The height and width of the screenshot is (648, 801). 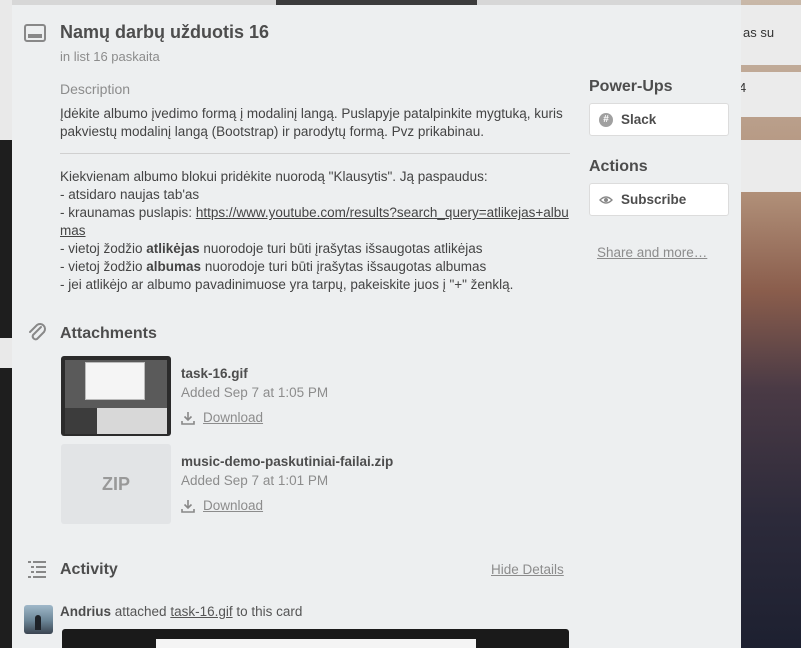 What do you see at coordinates (141, 611) in the screenshot?
I see `activity-action: attached` at bounding box center [141, 611].